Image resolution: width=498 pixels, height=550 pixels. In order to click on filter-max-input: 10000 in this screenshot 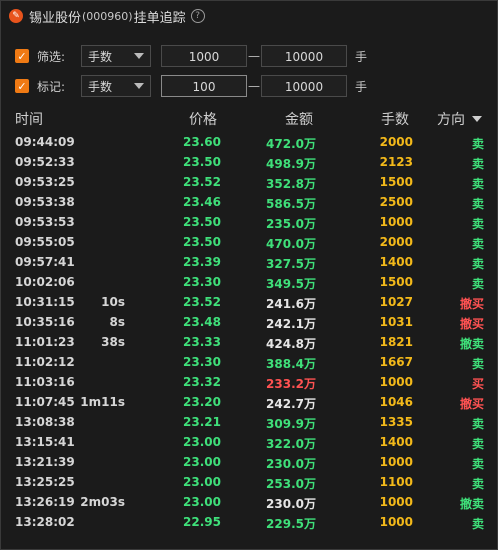, I will do `click(304, 56)`.